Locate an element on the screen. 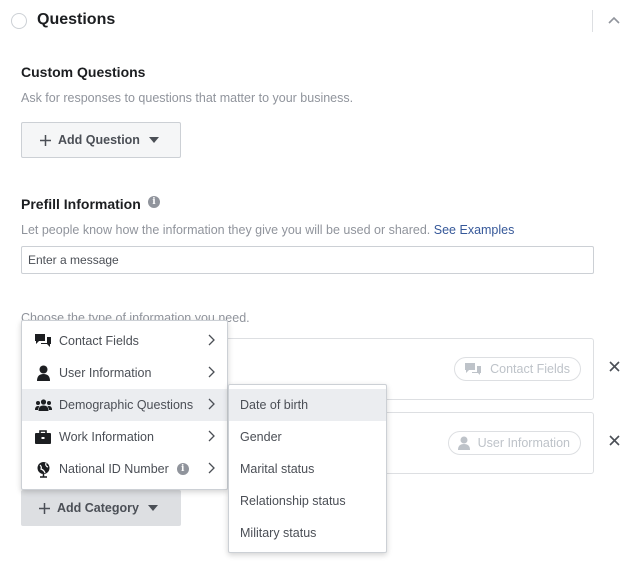  menu-item-label: Work Information is located at coordinates (106, 437).